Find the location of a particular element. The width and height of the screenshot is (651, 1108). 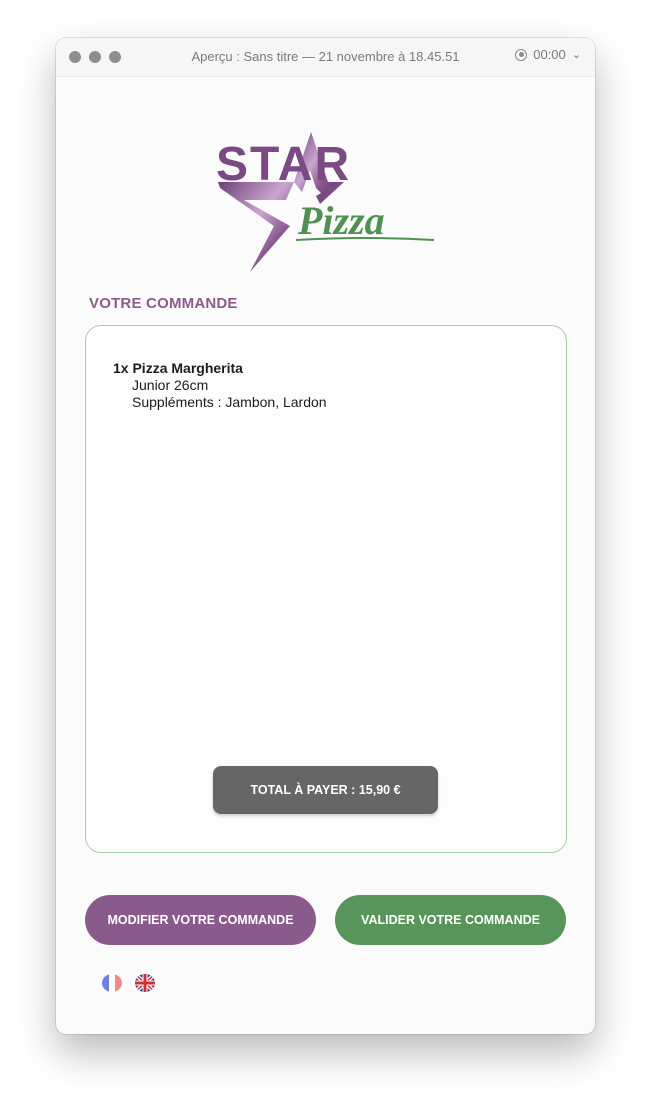

recording-indicator: 00:00 ⌄ is located at coordinates (548, 54).